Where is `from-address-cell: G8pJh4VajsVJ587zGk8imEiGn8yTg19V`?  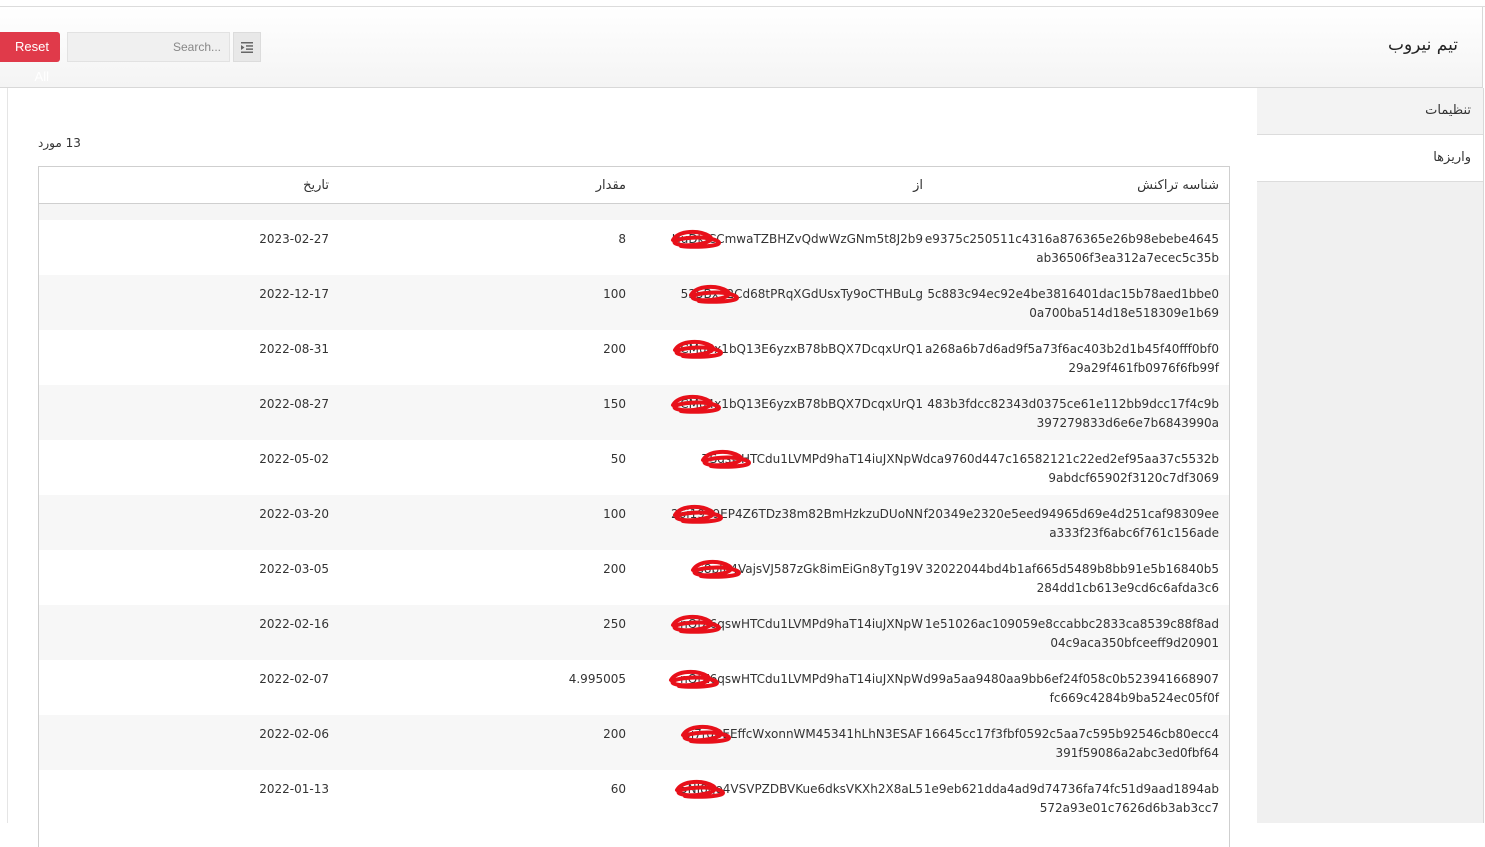 from-address-cell: G8pJh4VajsVJ587zGk8imEiGn8yTg19V is located at coordinates (808, 569).